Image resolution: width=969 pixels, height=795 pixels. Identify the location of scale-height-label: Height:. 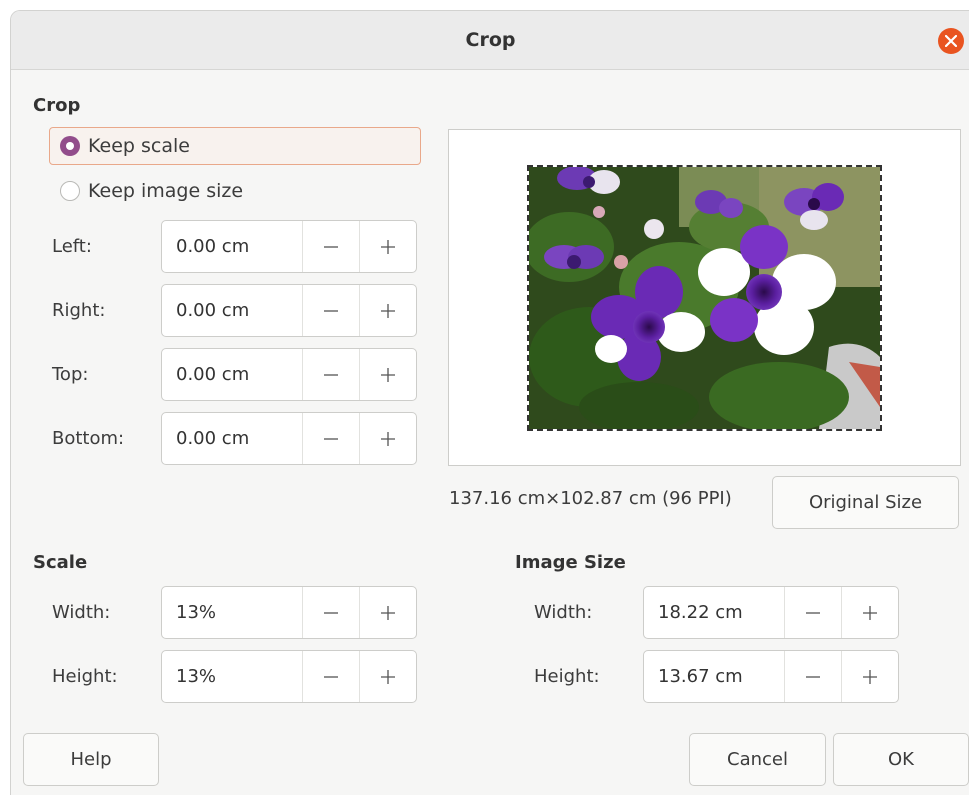
(85, 676).